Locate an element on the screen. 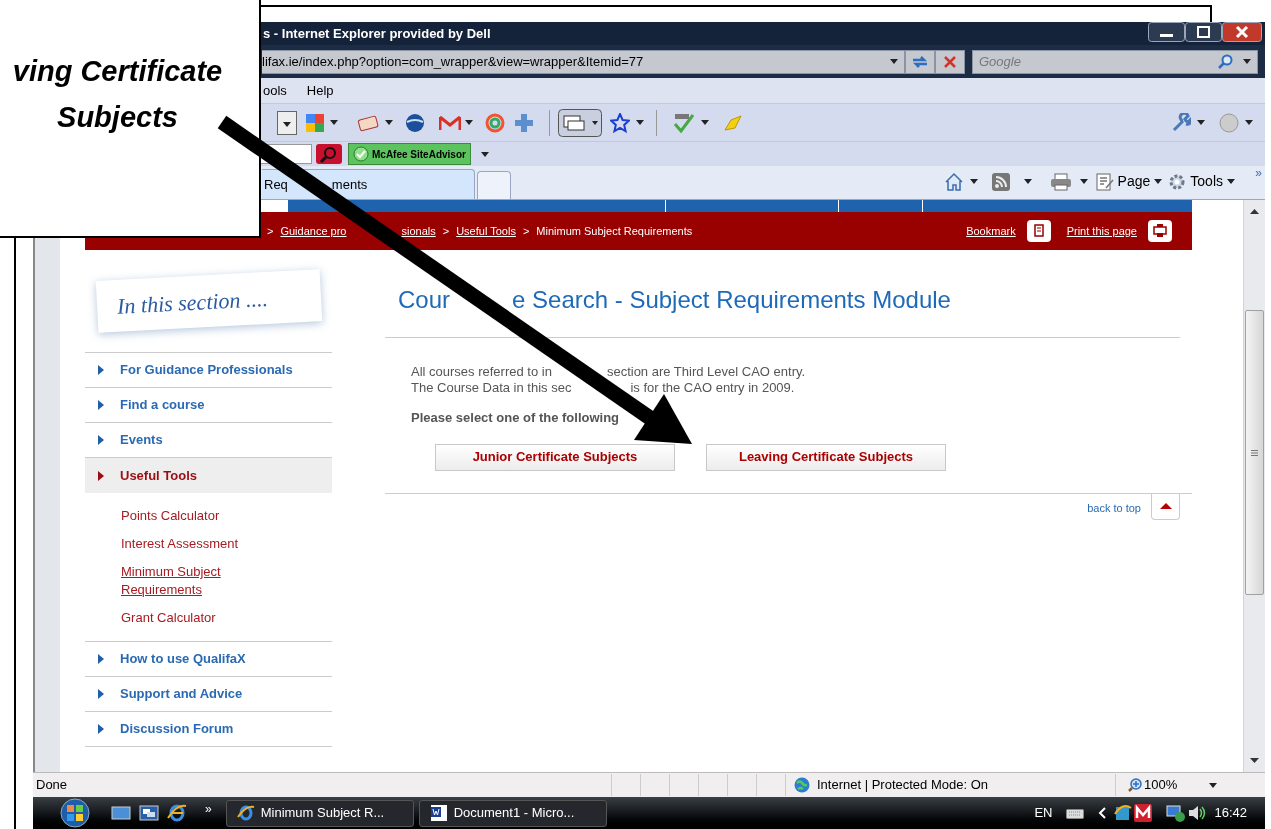 Image resolution: width=1271 pixels, height=829 pixels. switch-windows-icon is located at coordinates (149, 813).